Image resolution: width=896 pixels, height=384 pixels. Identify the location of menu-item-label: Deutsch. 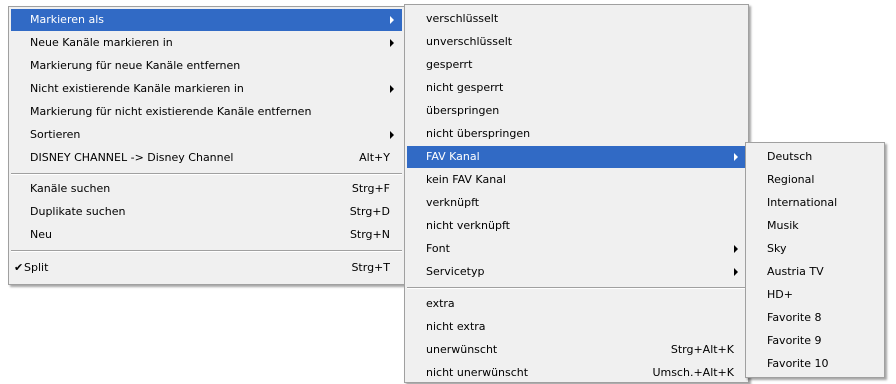
(790, 156).